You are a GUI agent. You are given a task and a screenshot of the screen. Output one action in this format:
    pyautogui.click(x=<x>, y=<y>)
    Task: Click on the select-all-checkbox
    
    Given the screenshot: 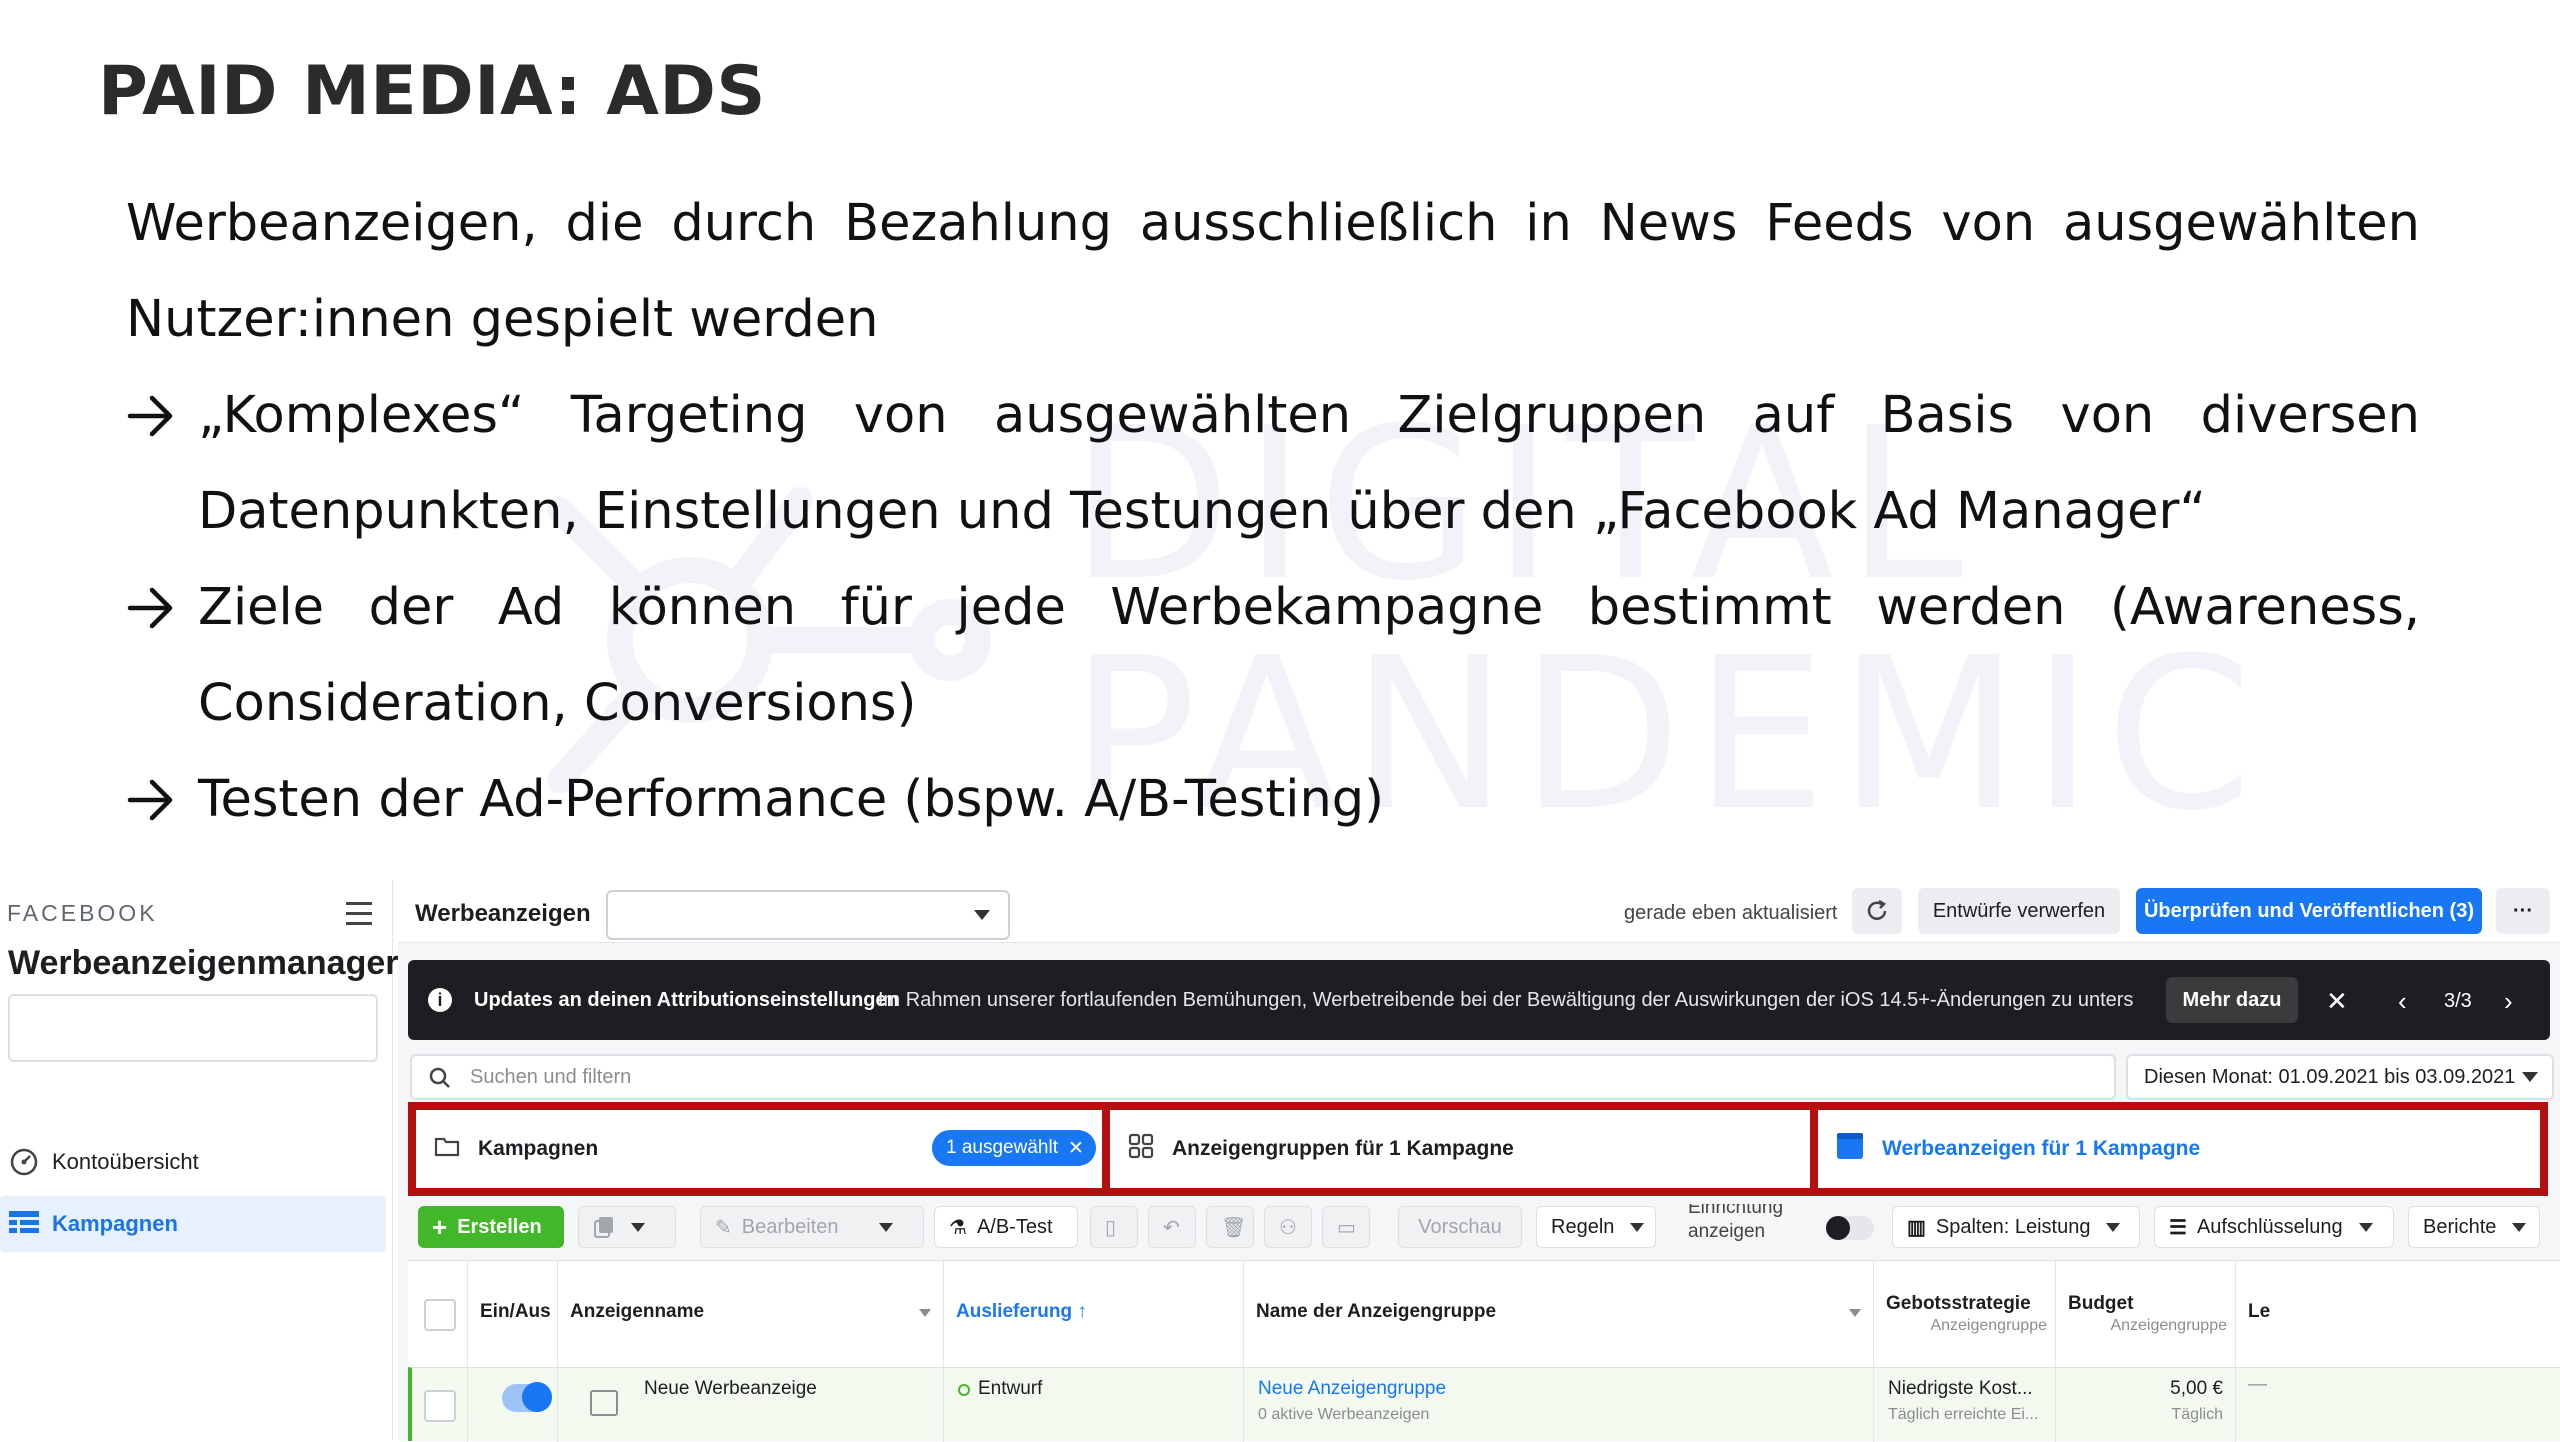 What is the action you would take?
    pyautogui.click(x=440, y=1315)
    